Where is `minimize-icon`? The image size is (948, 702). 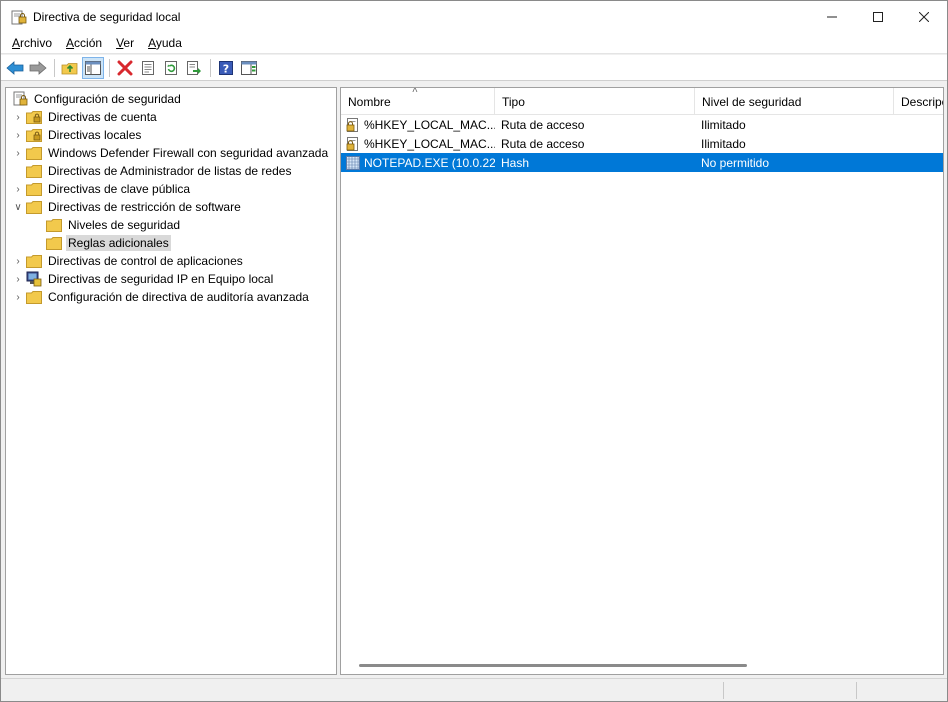
minimize-icon is located at coordinates (832, 16).